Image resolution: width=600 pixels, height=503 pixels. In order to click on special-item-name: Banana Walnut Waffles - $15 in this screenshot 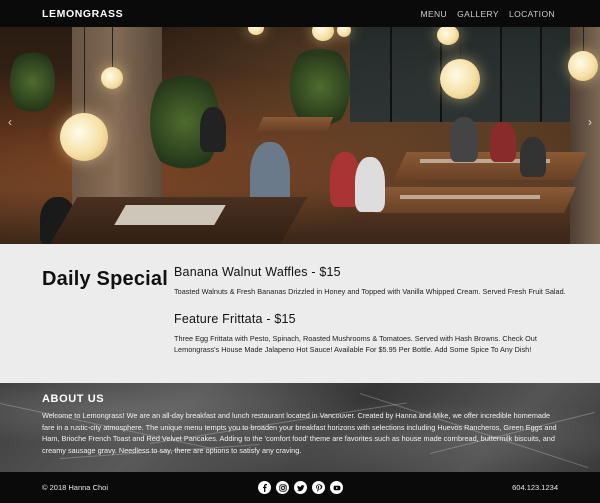, I will do `click(257, 272)`.